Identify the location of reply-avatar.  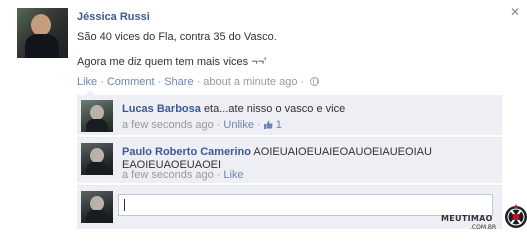
(97, 207).